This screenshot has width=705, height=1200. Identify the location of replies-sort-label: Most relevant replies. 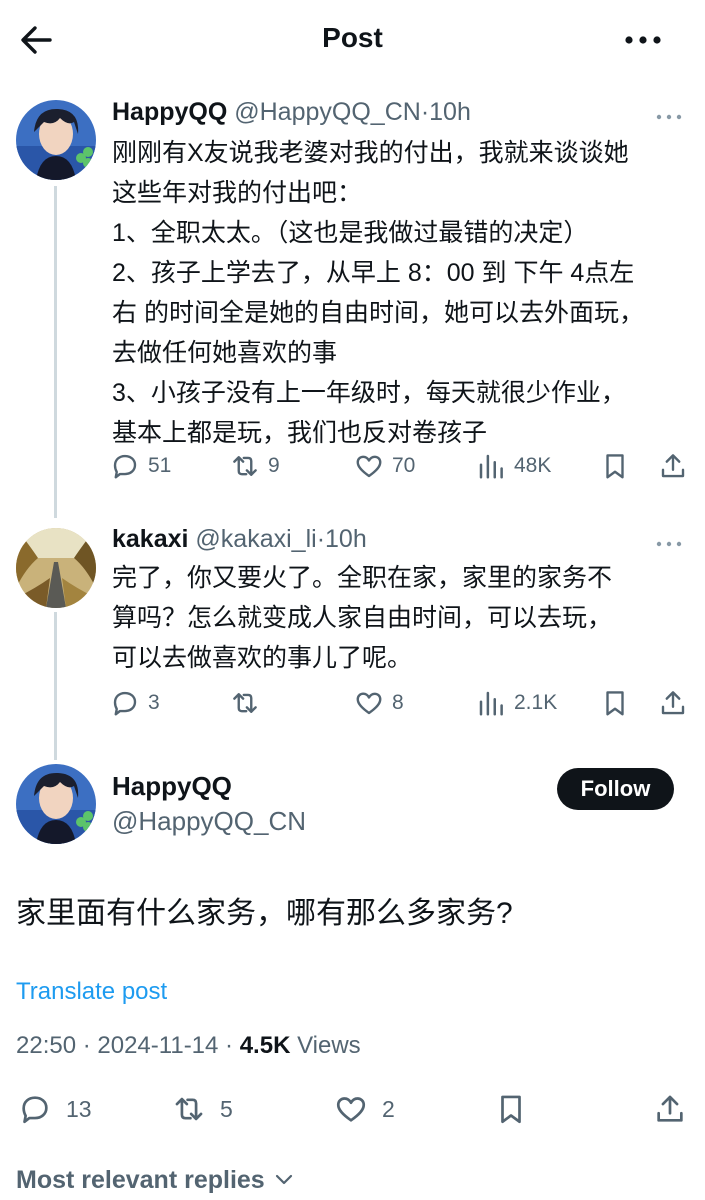
(140, 1180).